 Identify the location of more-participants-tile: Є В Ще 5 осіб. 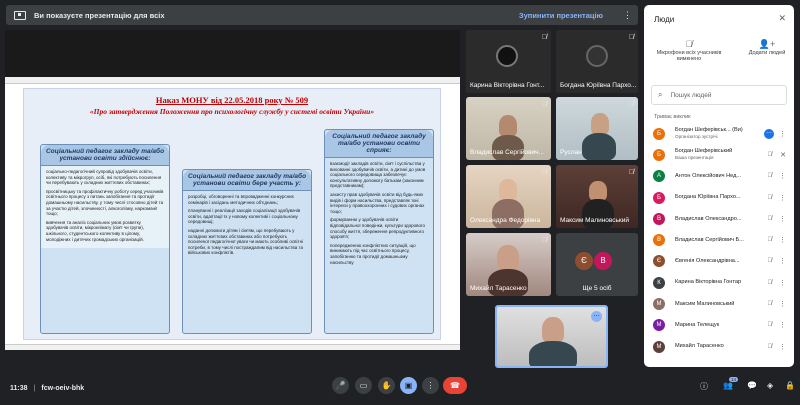
(597, 264).